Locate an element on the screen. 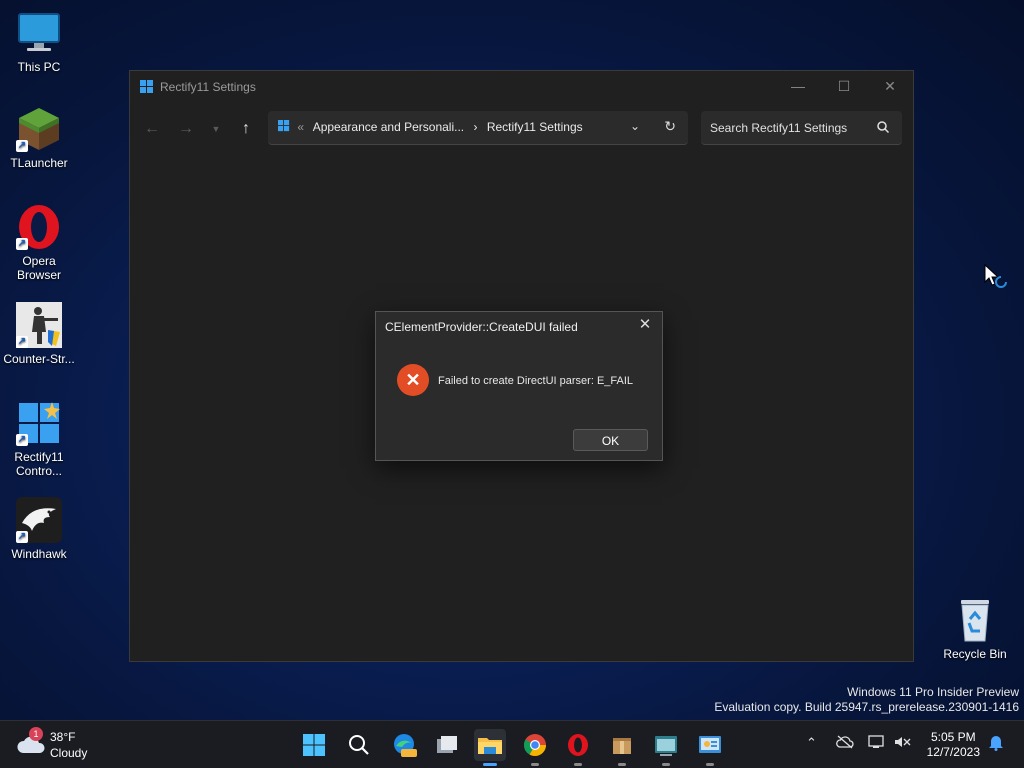 The height and width of the screenshot is (768, 1024). dialog-title: CElementProvider::CreateDUI failed is located at coordinates (481, 327).